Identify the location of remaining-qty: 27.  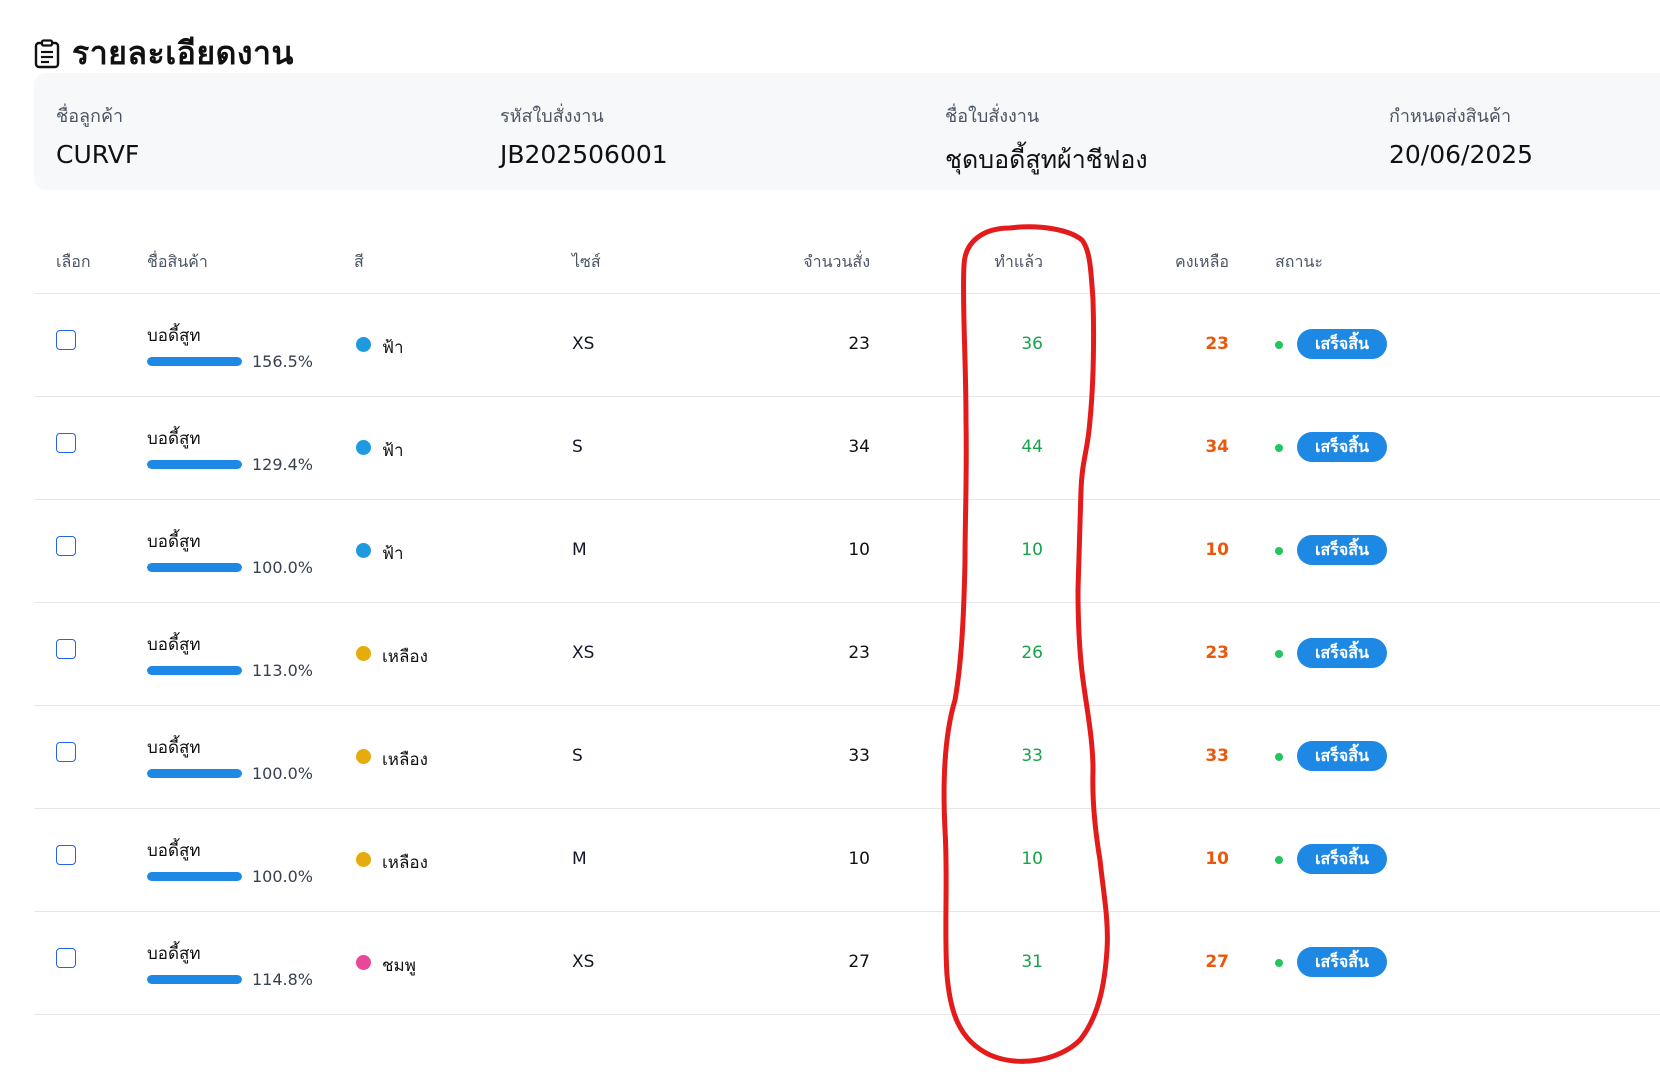
(1217, 962).